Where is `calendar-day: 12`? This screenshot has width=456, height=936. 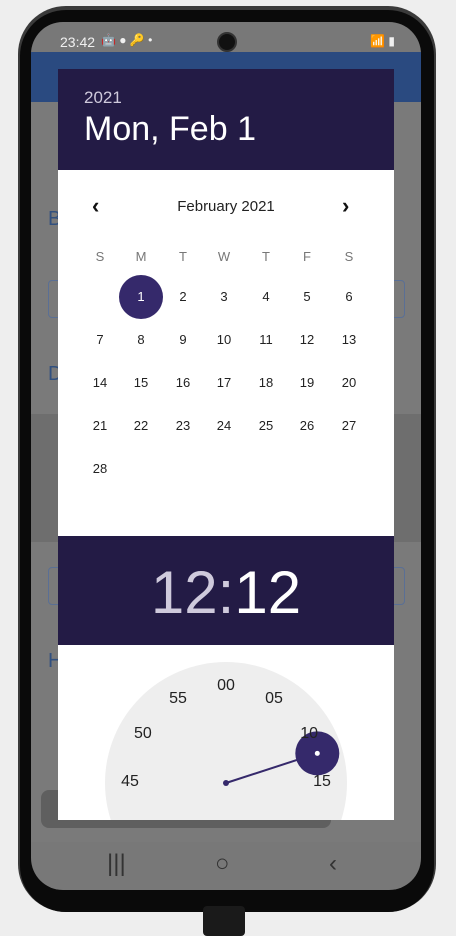 calendar-day: 12 is located at coordinates (307, 340).